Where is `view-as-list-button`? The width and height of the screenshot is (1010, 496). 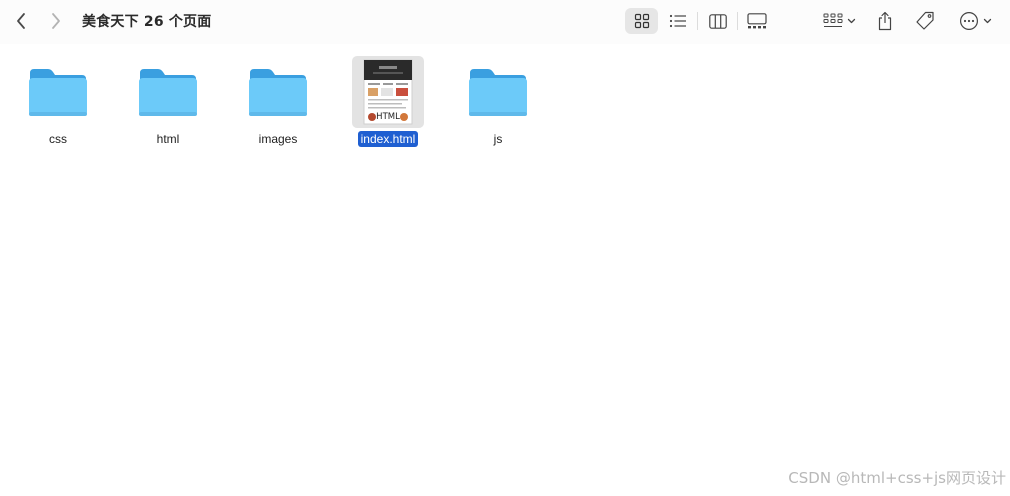
view-as-list-button is located at coordinates (678, 21).